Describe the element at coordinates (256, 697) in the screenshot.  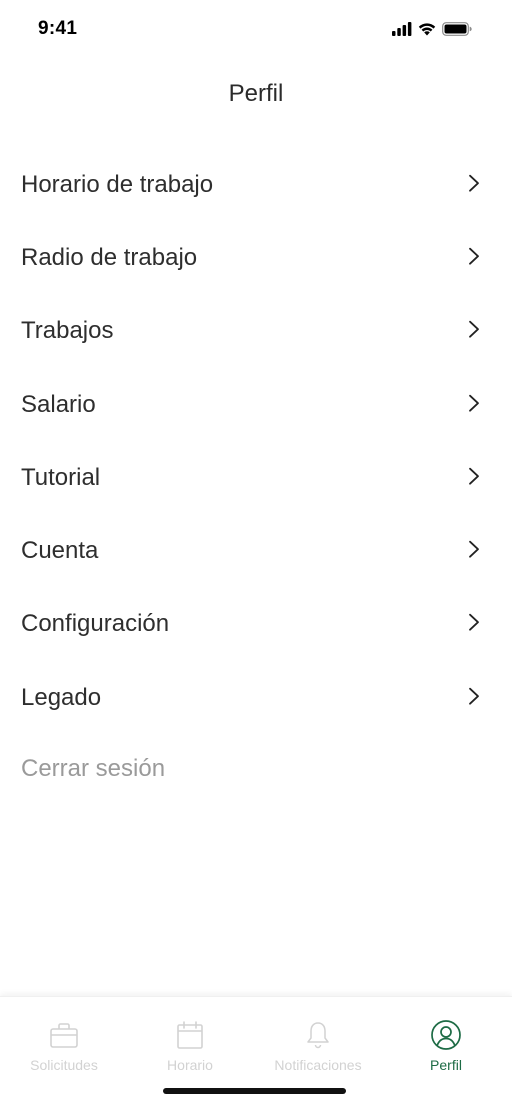
I see `menu-item-legado: Legado` at that location.